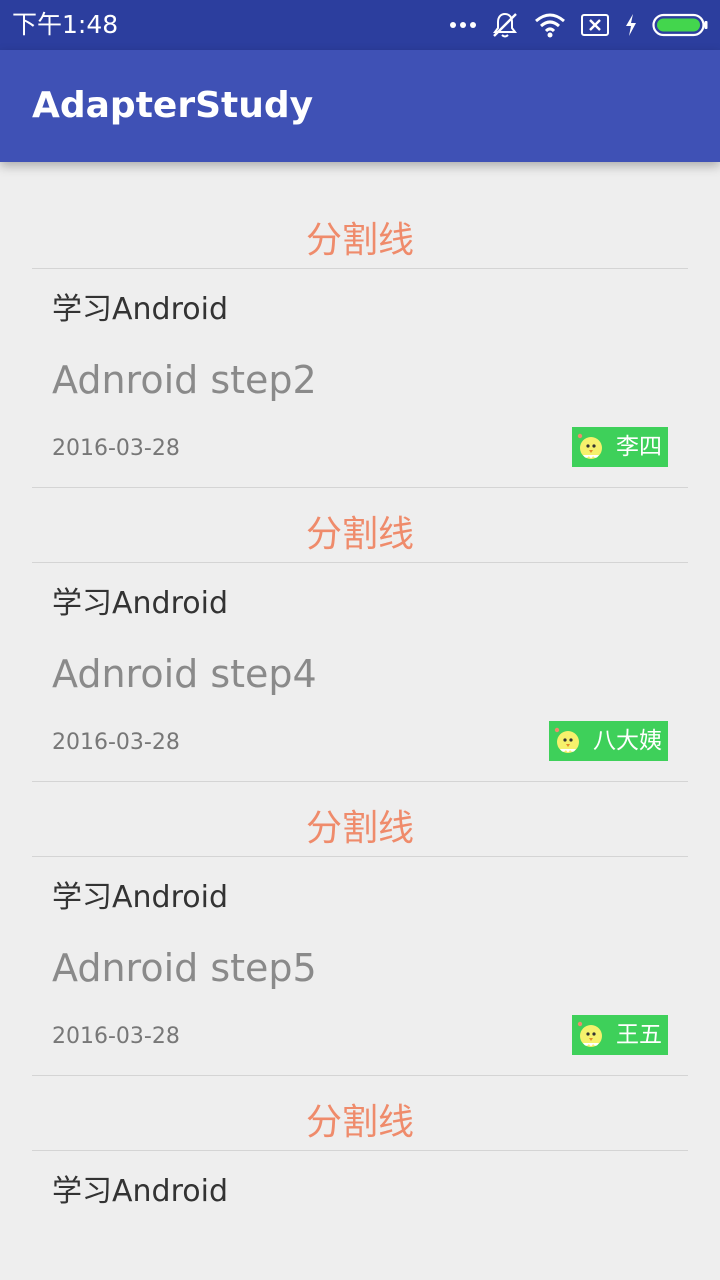  Describe the element at coordinates (184, 968) in the screenshot. I see `item-step: Adnroid step5` at that location.